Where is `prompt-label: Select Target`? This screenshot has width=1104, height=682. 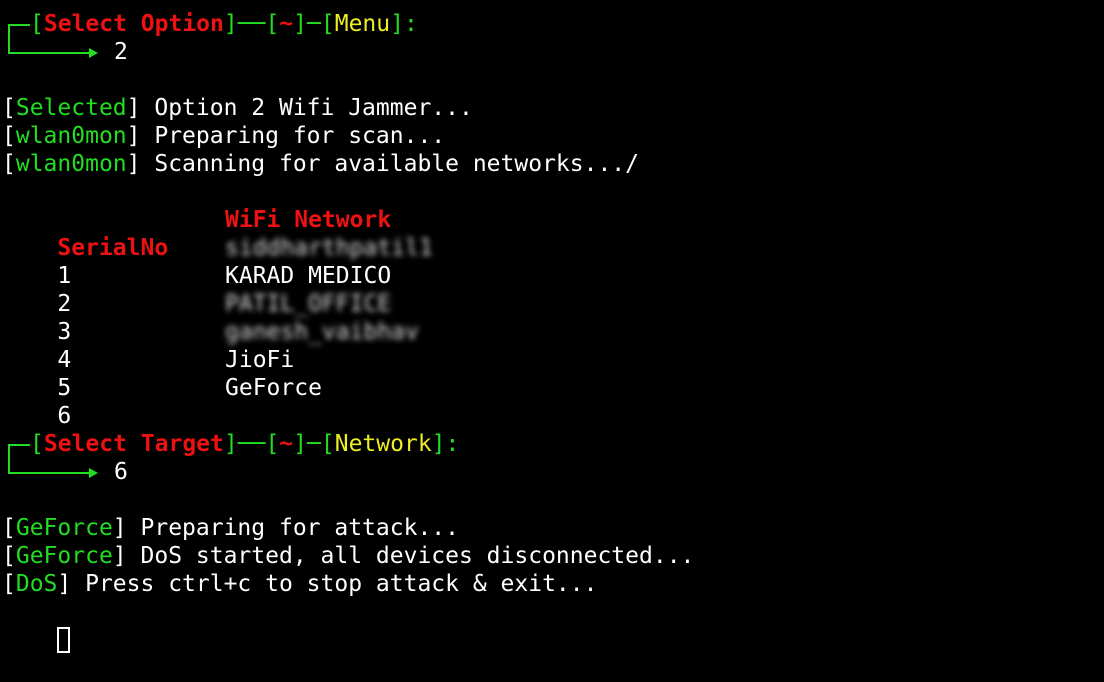
prompt-label: Select Target is located at coordinates (133, 444).